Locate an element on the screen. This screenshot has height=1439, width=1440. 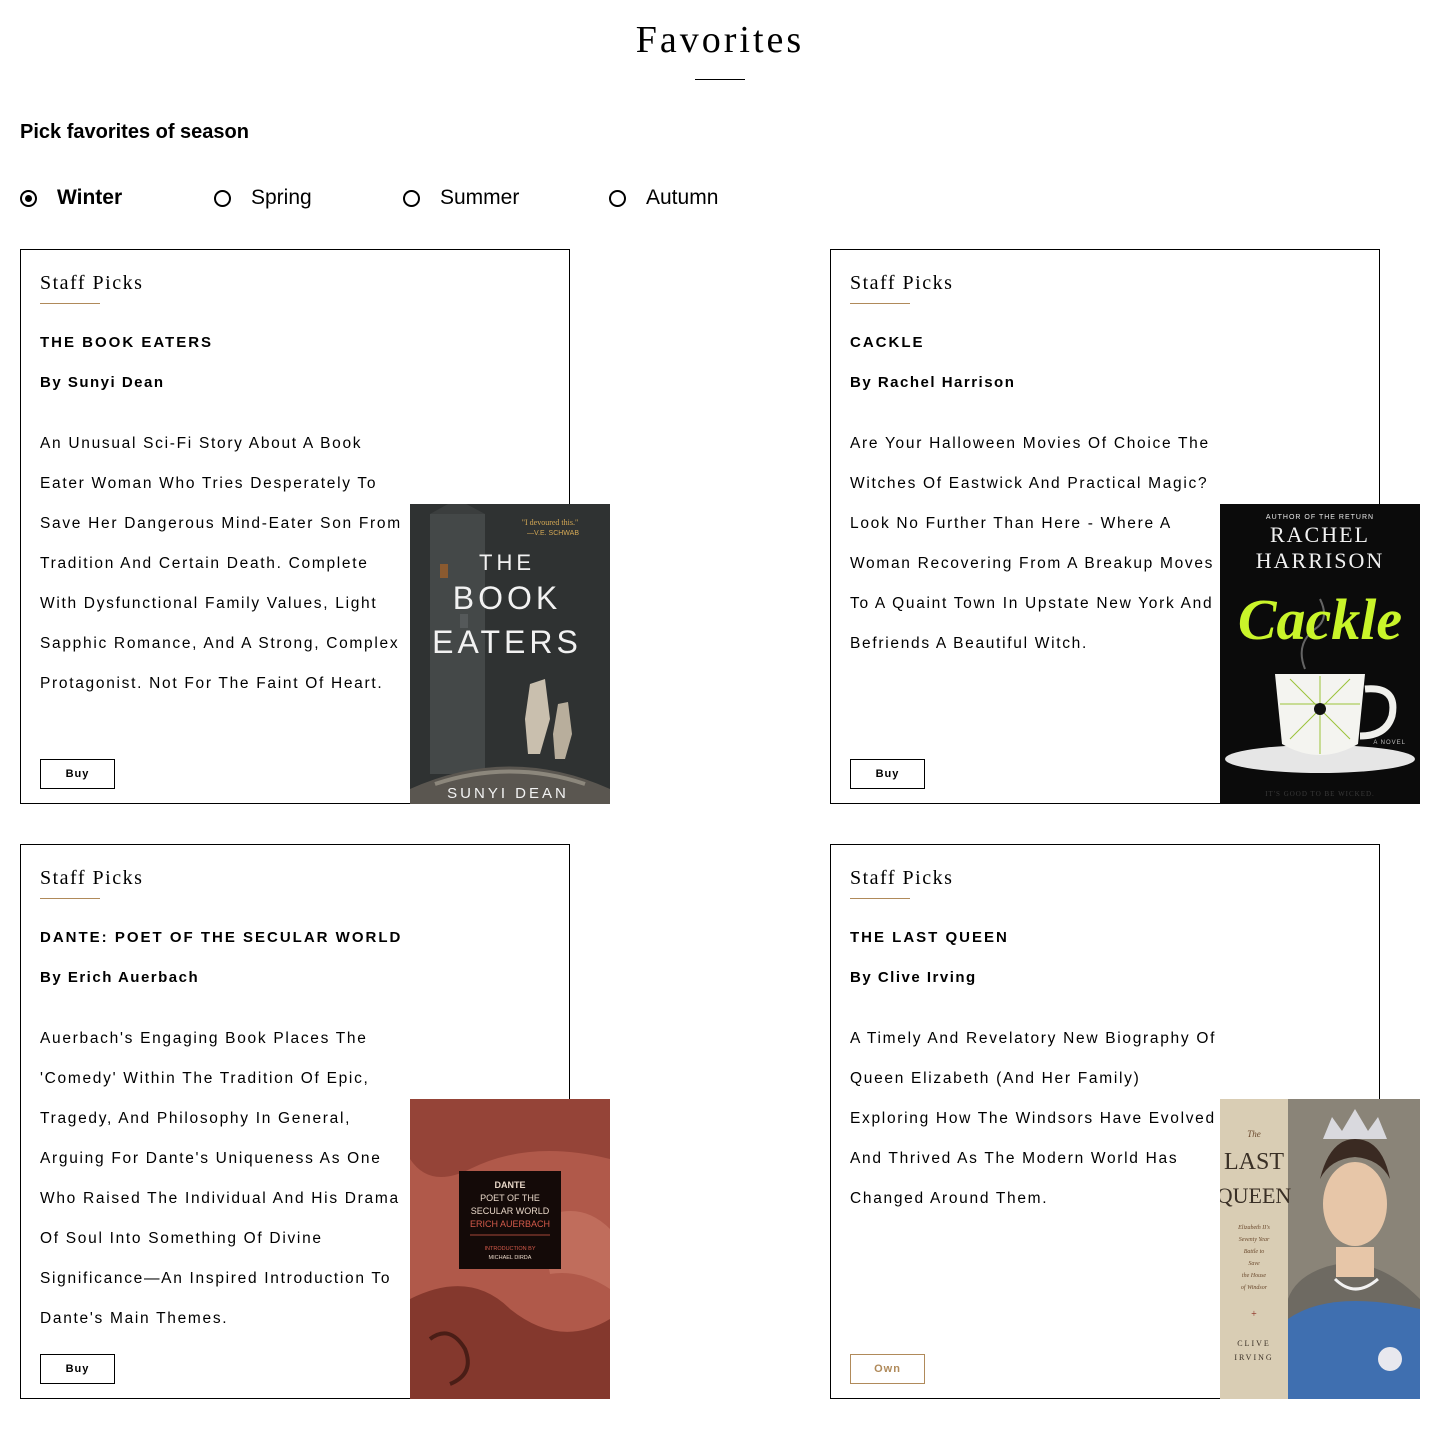
cover-subtitle: Save is located at coordinates (1254, 1264).